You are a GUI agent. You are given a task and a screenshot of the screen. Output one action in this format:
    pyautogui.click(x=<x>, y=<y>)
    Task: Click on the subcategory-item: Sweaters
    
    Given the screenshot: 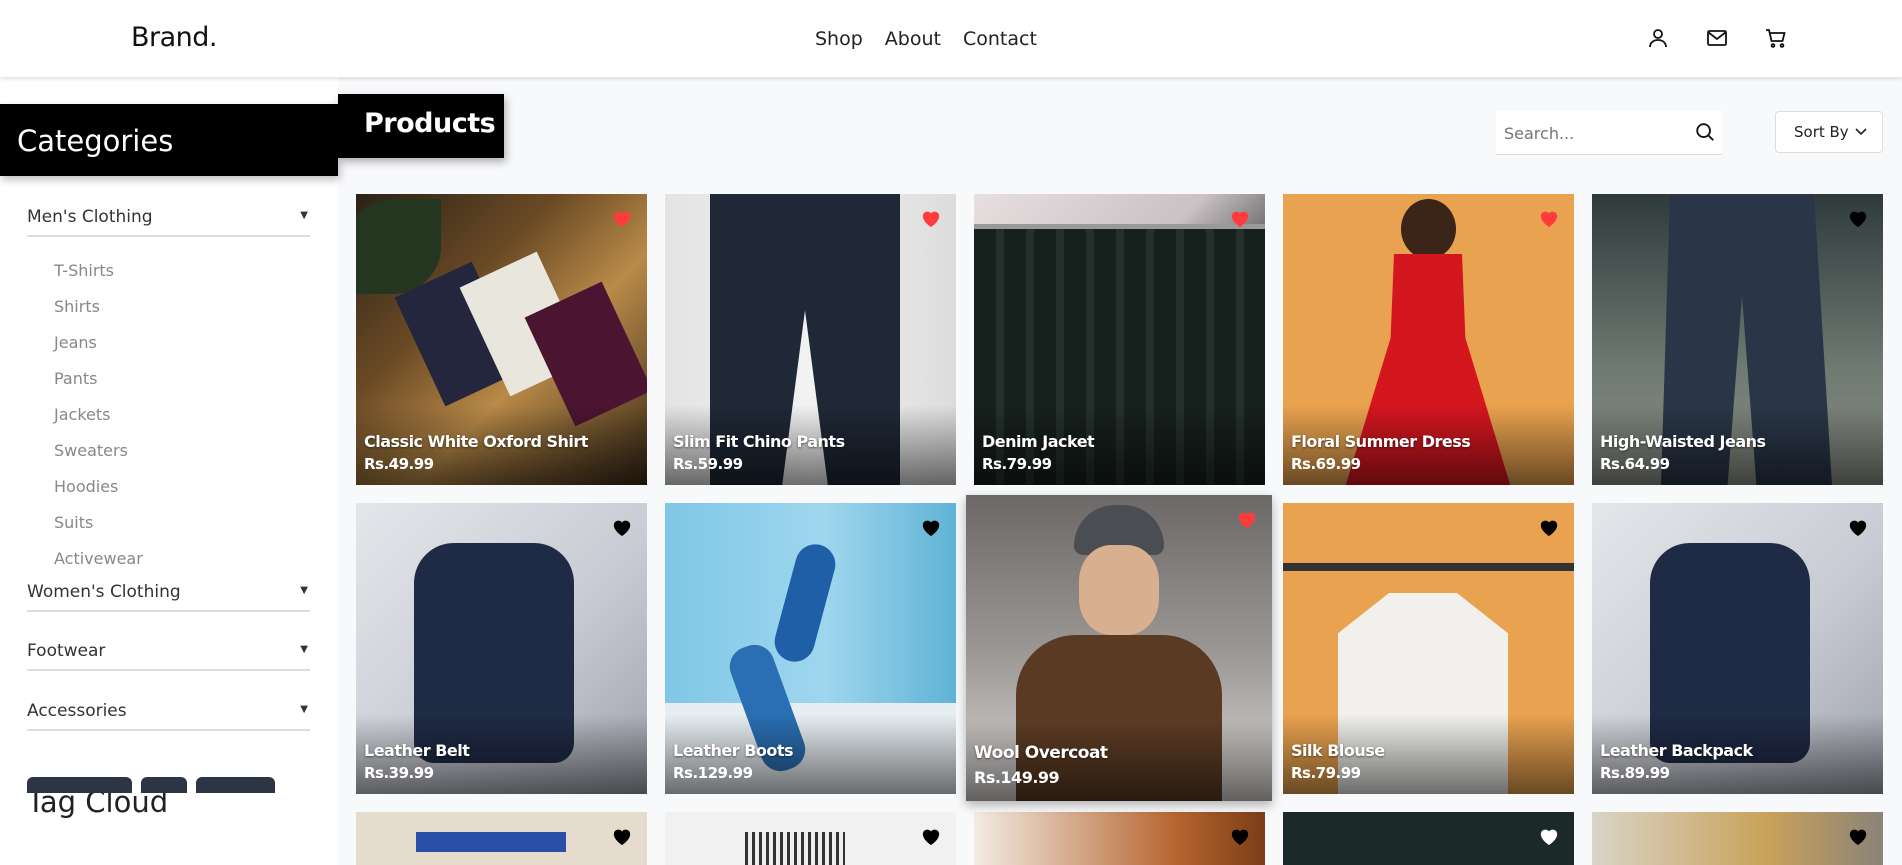 What is the action you would take?
    pyautogui.click(x=91, y=450)
    